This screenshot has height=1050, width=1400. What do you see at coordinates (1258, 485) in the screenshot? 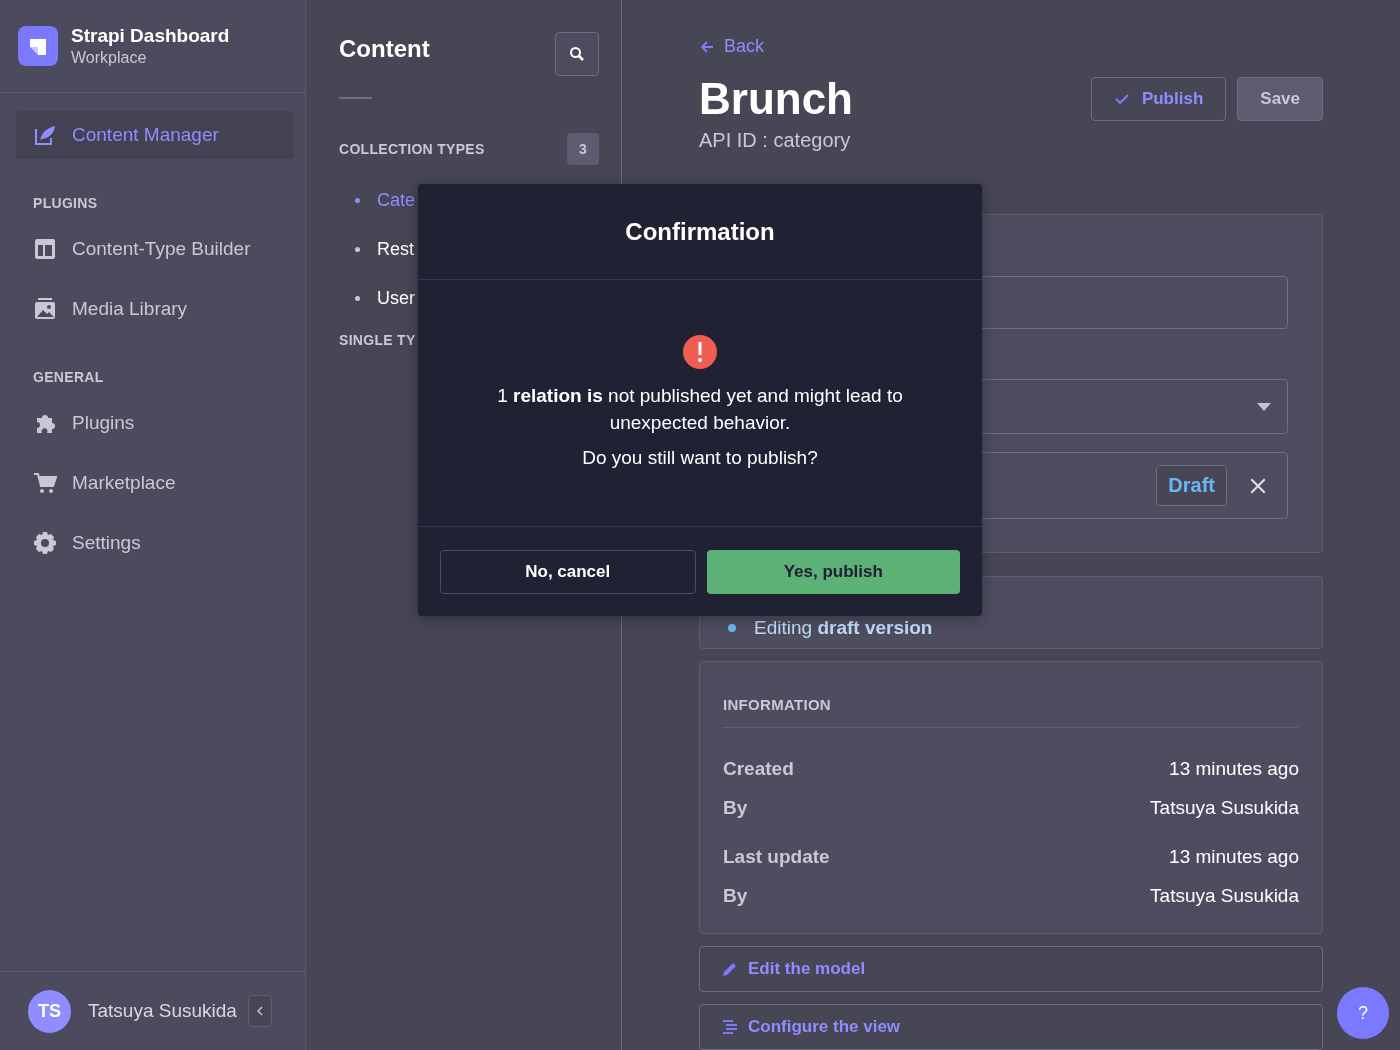
I see `close-icon` at bounding box center [1258, 485].